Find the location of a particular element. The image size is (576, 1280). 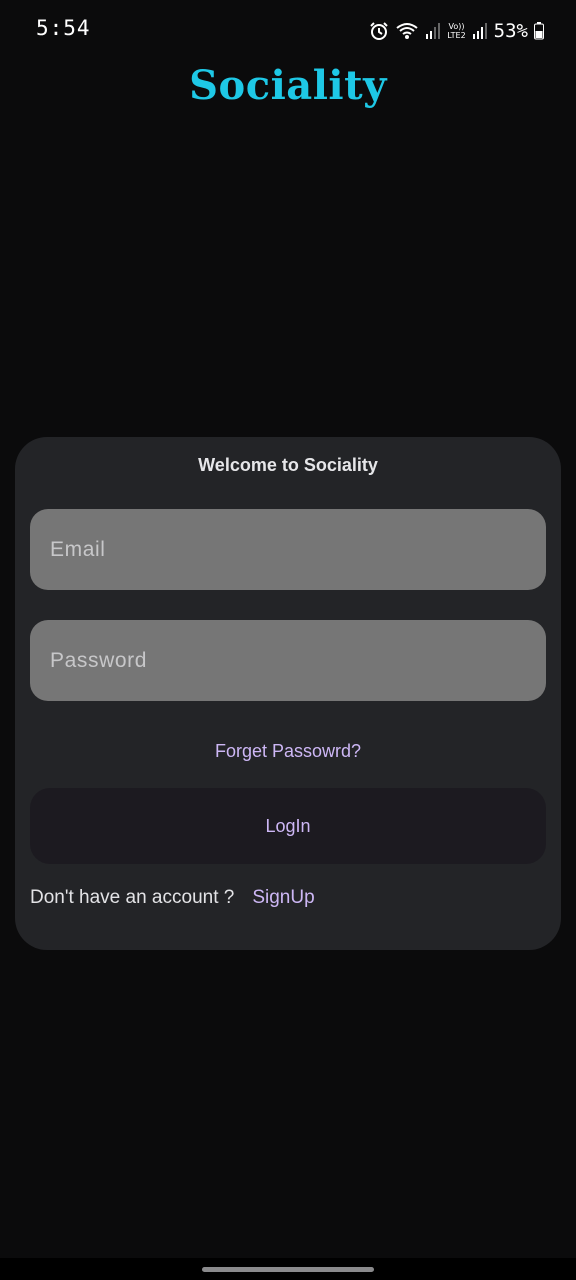

battery-icon is located at coordinates (539, 31).